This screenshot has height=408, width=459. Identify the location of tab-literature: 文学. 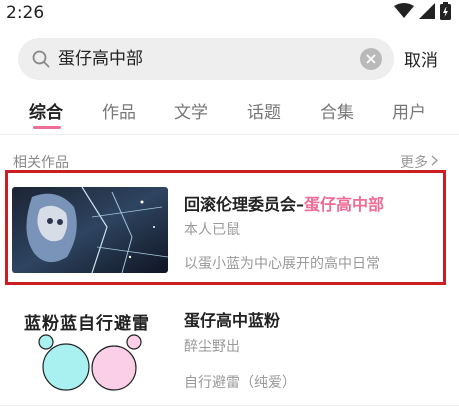
(191, 110).